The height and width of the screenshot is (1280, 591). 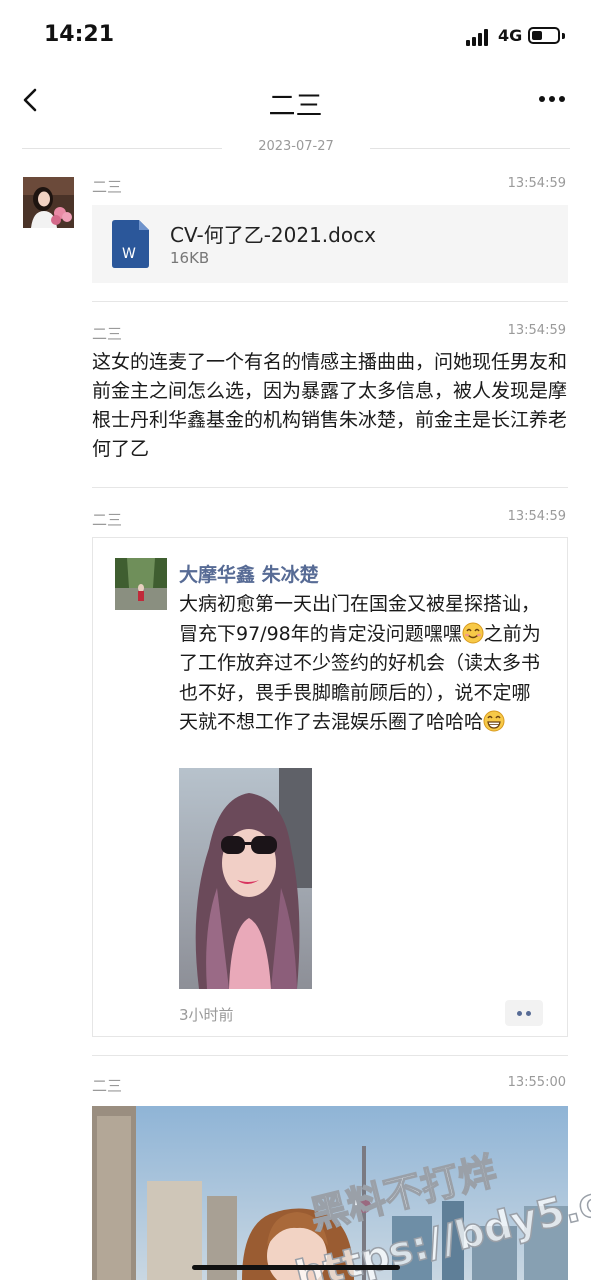 What do you see at coordinates (141, 584) in the screenshot?
I see `moment-avatar` at bounding box center [141, 584].